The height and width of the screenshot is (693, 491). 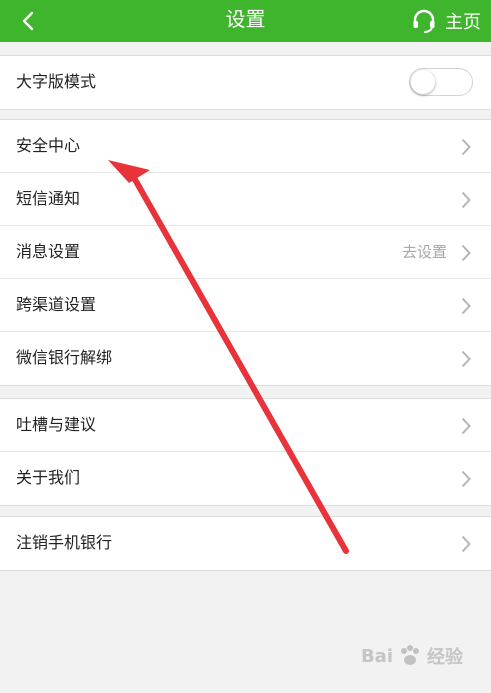 What do you see at coordinates (64, 542) in the screenshot?
I see `row-label: 注销手机银行` at bounding box center [64, 542].